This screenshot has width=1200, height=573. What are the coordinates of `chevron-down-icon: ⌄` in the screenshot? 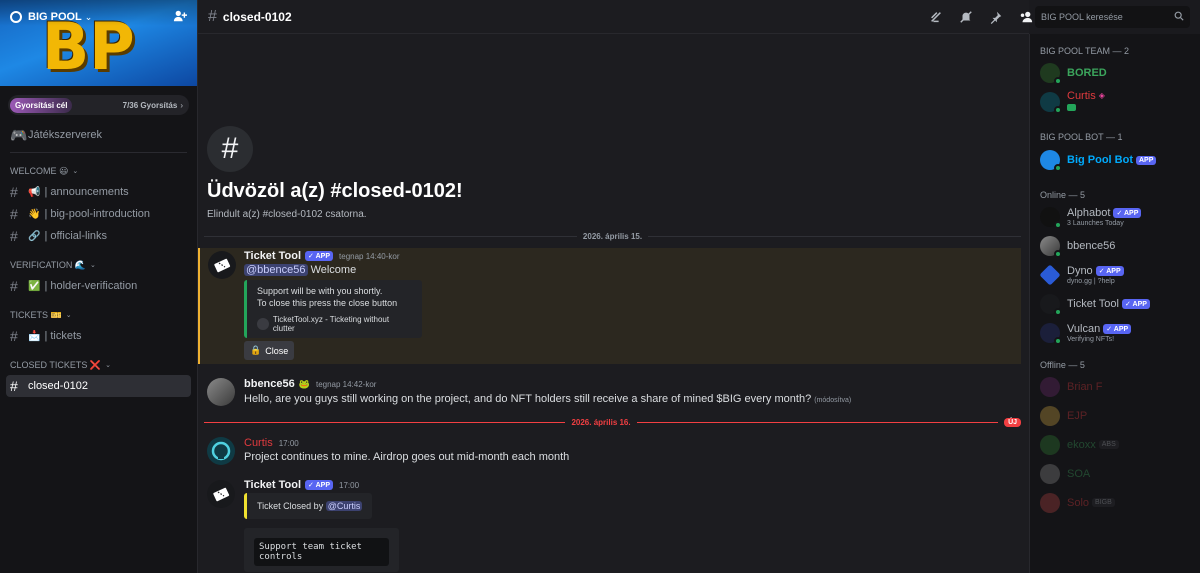 It's located at (108, 365).